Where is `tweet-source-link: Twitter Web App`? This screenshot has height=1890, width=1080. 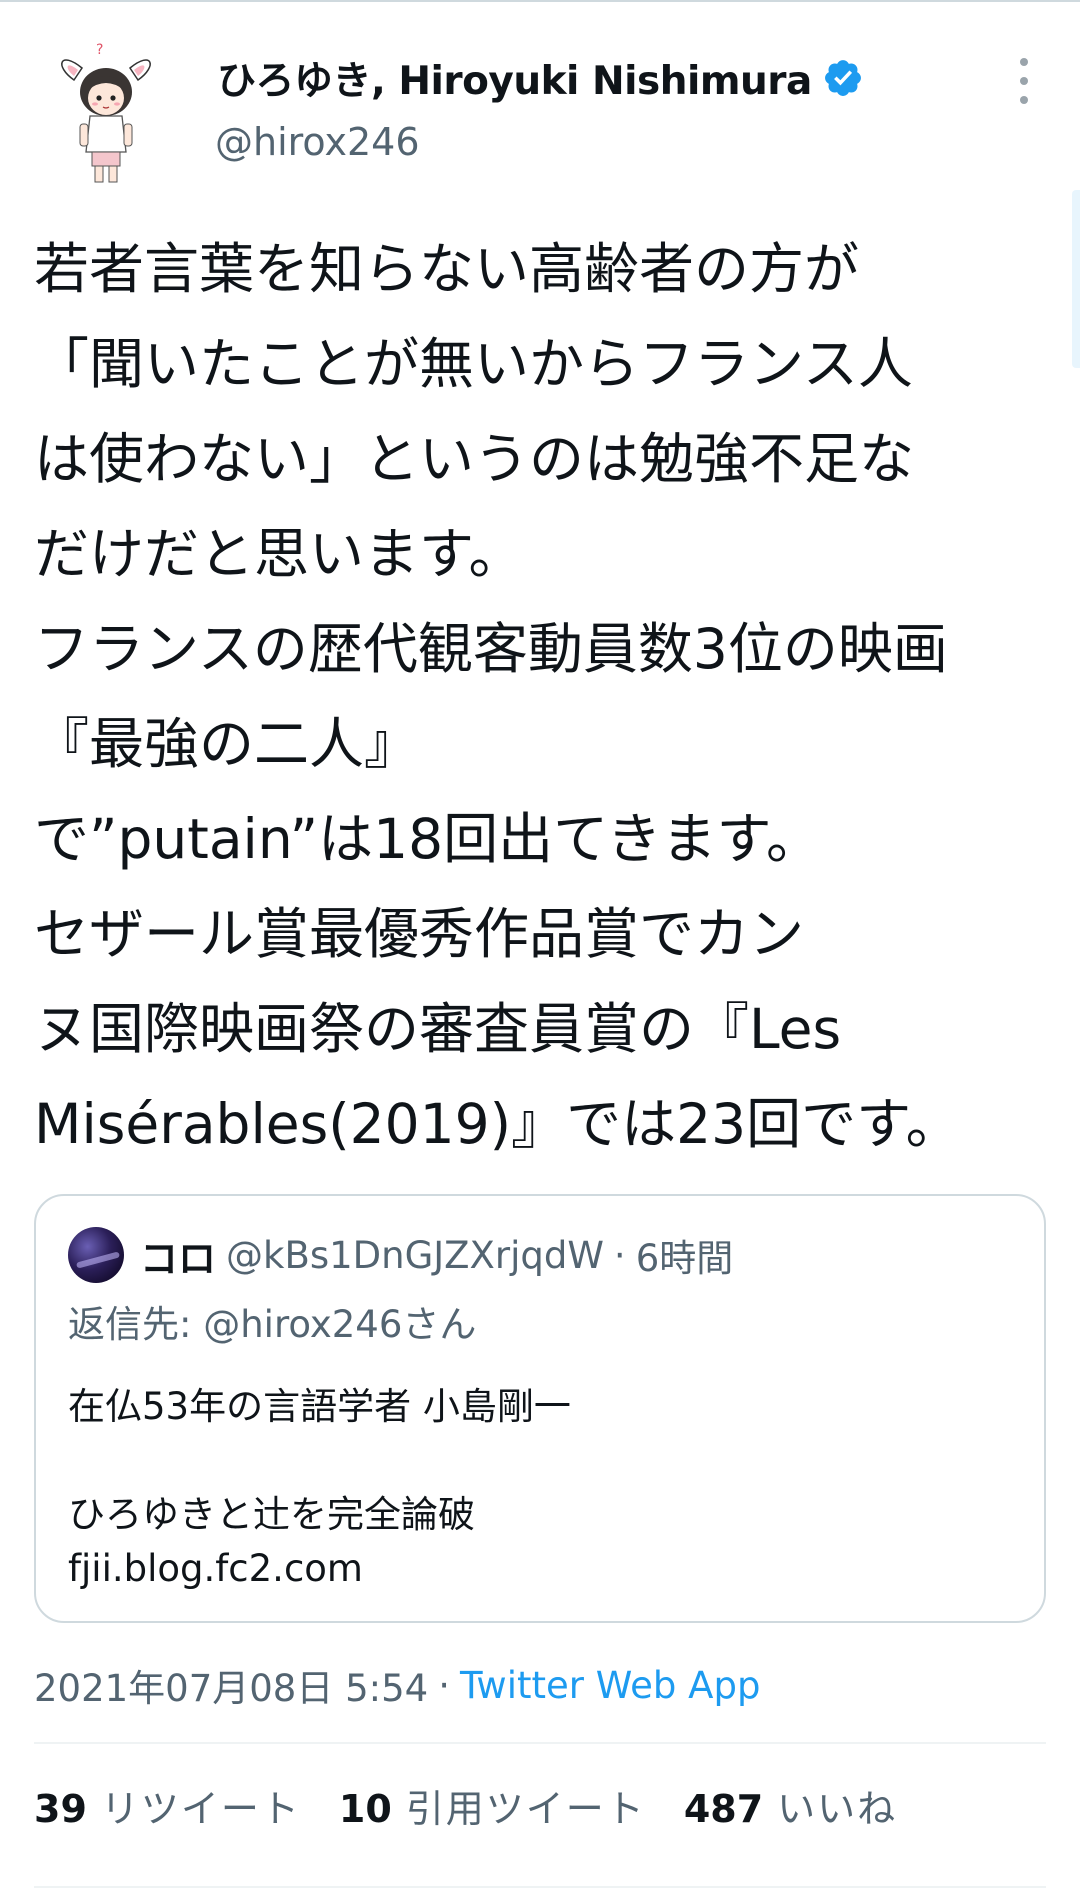 tweet-source-link: Twitter Web App is located at coordinates (610, 1685).